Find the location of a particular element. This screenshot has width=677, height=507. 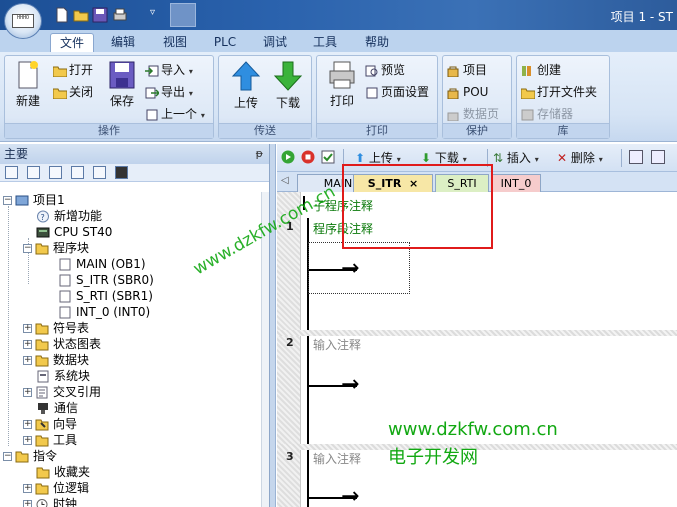

view-symbol-icon is located at coordinates (33, 172).